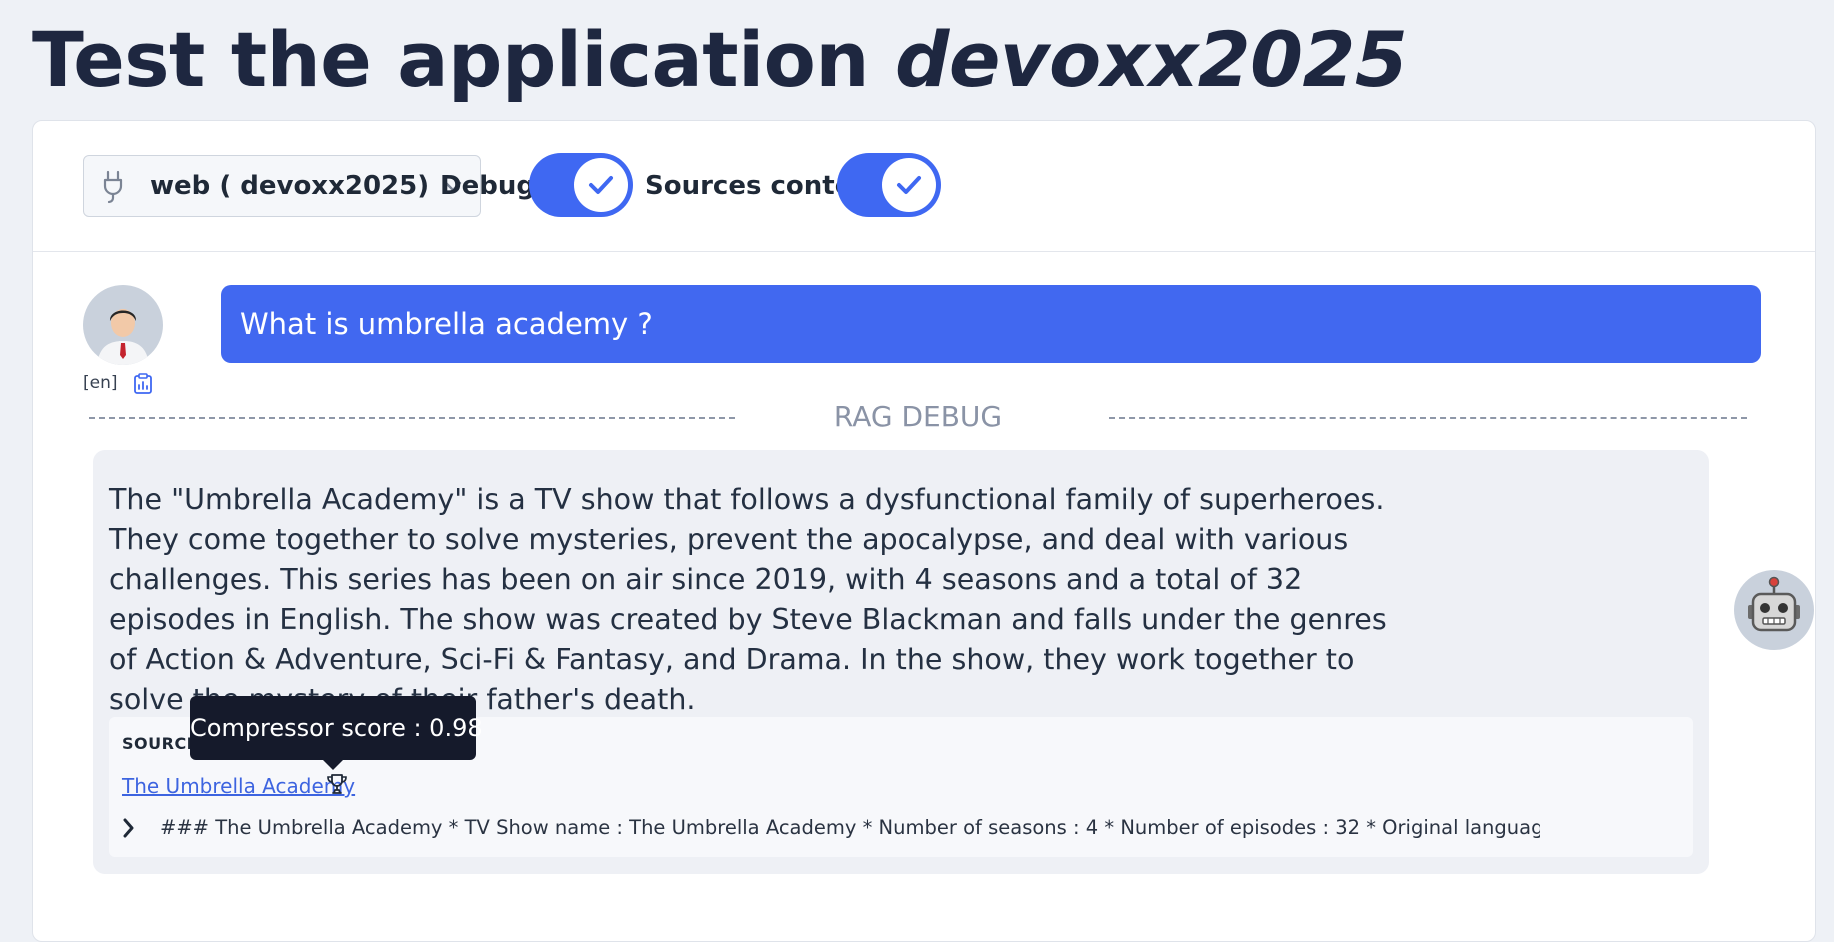 This screenshot has height=942, width=1834. I want to click on page-title: Test the application devoxx2025, so click(720, 60).